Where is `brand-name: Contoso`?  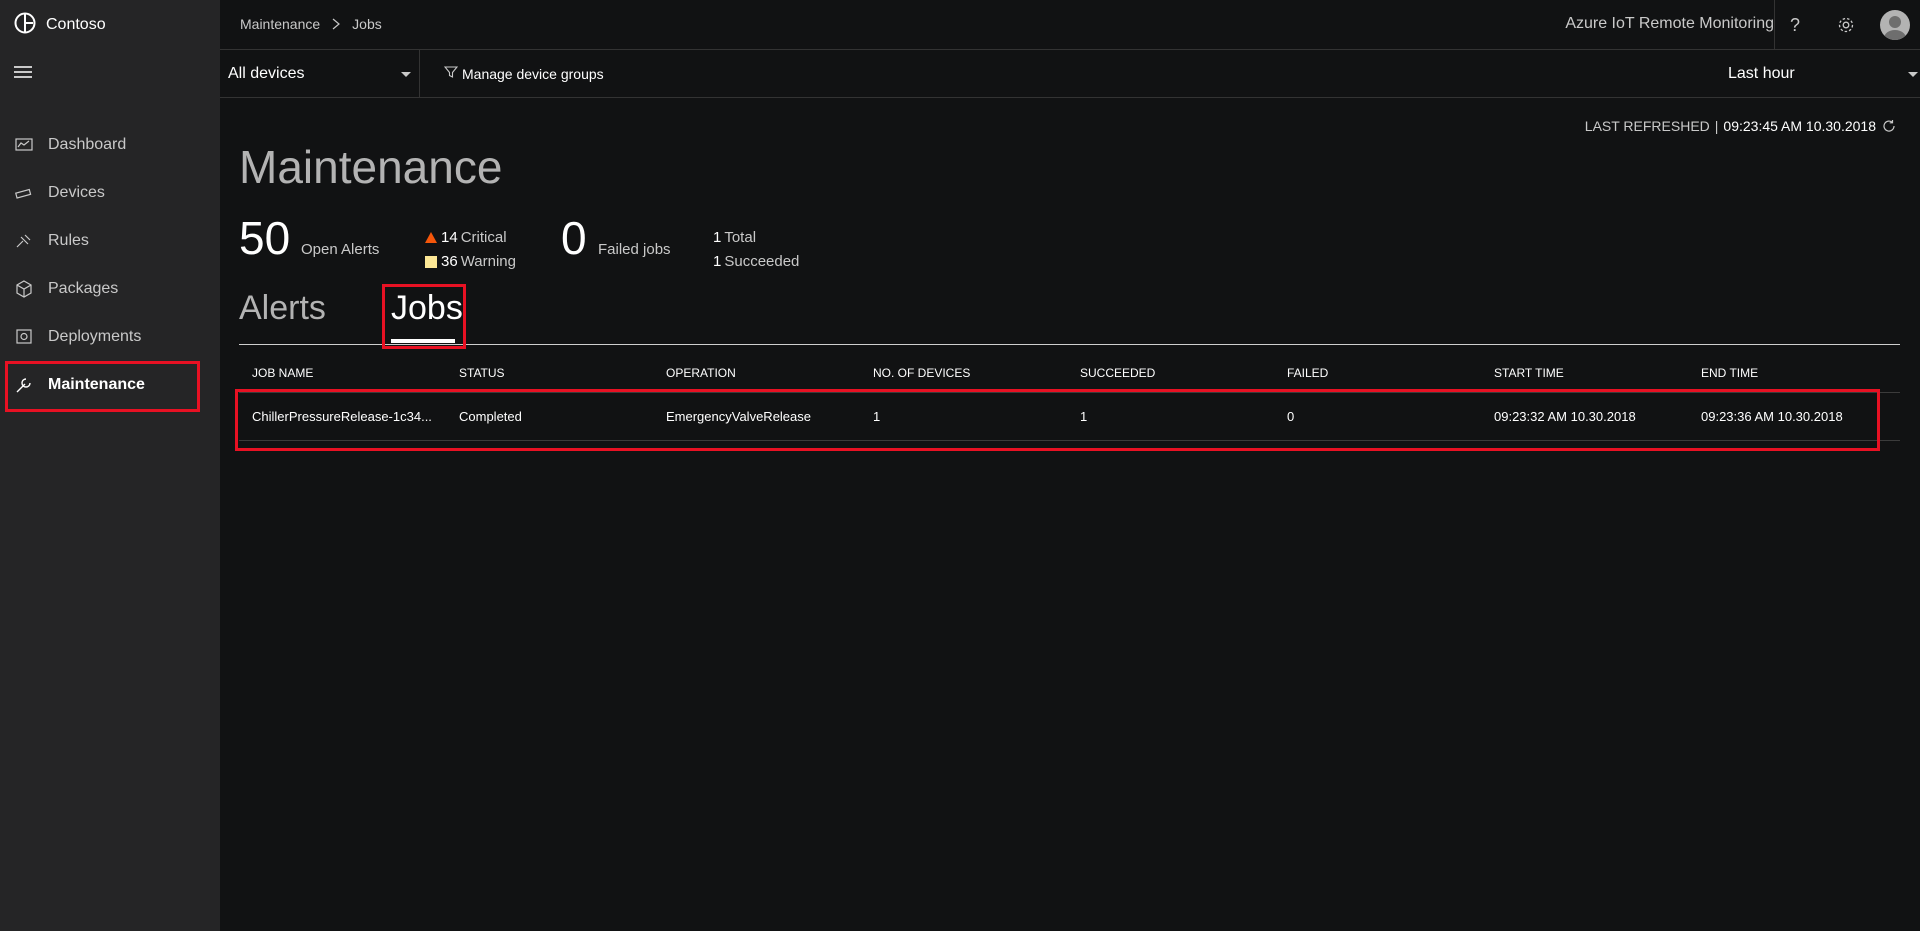 brand-name: Contoso is located at coordinates (76, 24).